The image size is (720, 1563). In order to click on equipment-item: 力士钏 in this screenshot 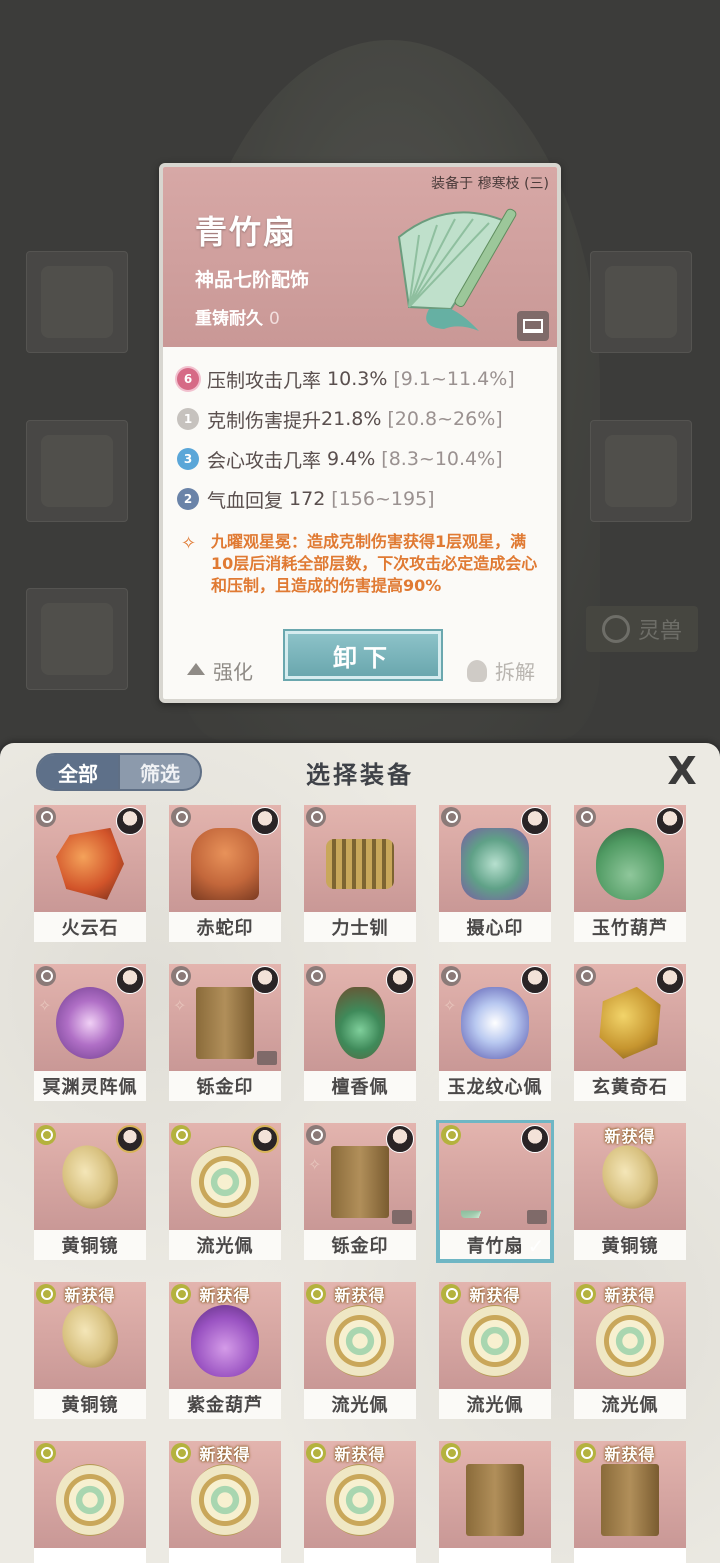, I will do `click(360, 873)`.